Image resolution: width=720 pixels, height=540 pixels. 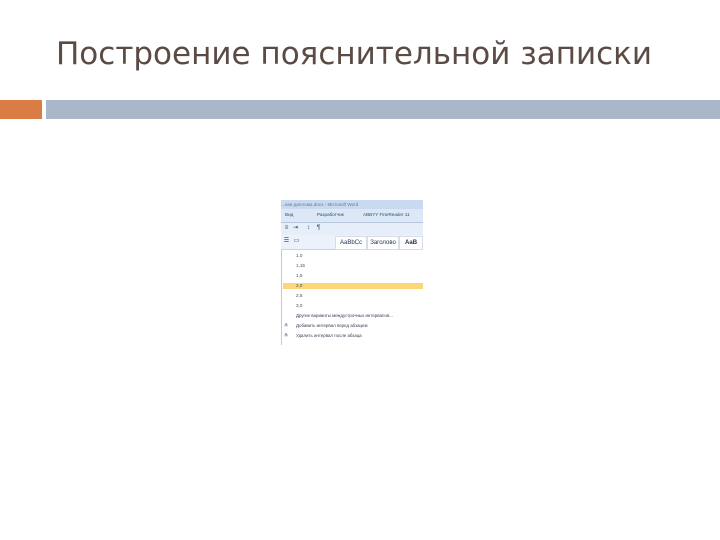 What do you see at coordinates (300, 265) in the screenshot?
I see `spacing-1-15: 1,15` at bounding box center [300, 265].